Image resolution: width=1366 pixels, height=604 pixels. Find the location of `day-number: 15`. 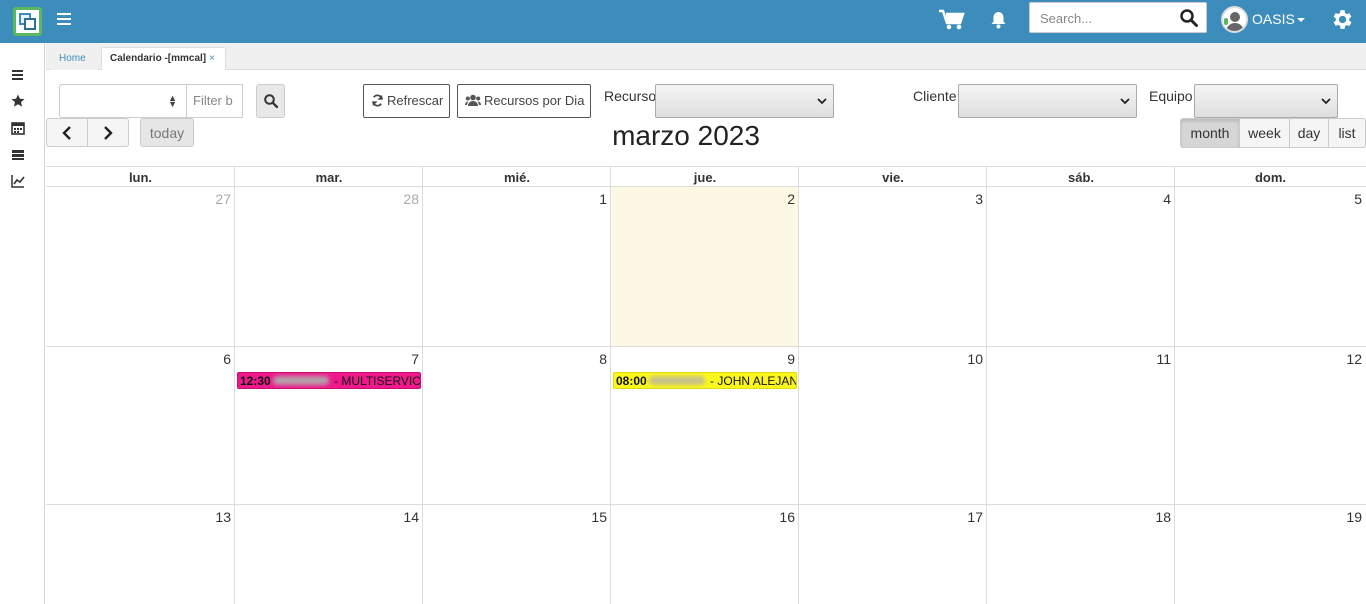

day-number: 15 is located at coordinates (599, 517).